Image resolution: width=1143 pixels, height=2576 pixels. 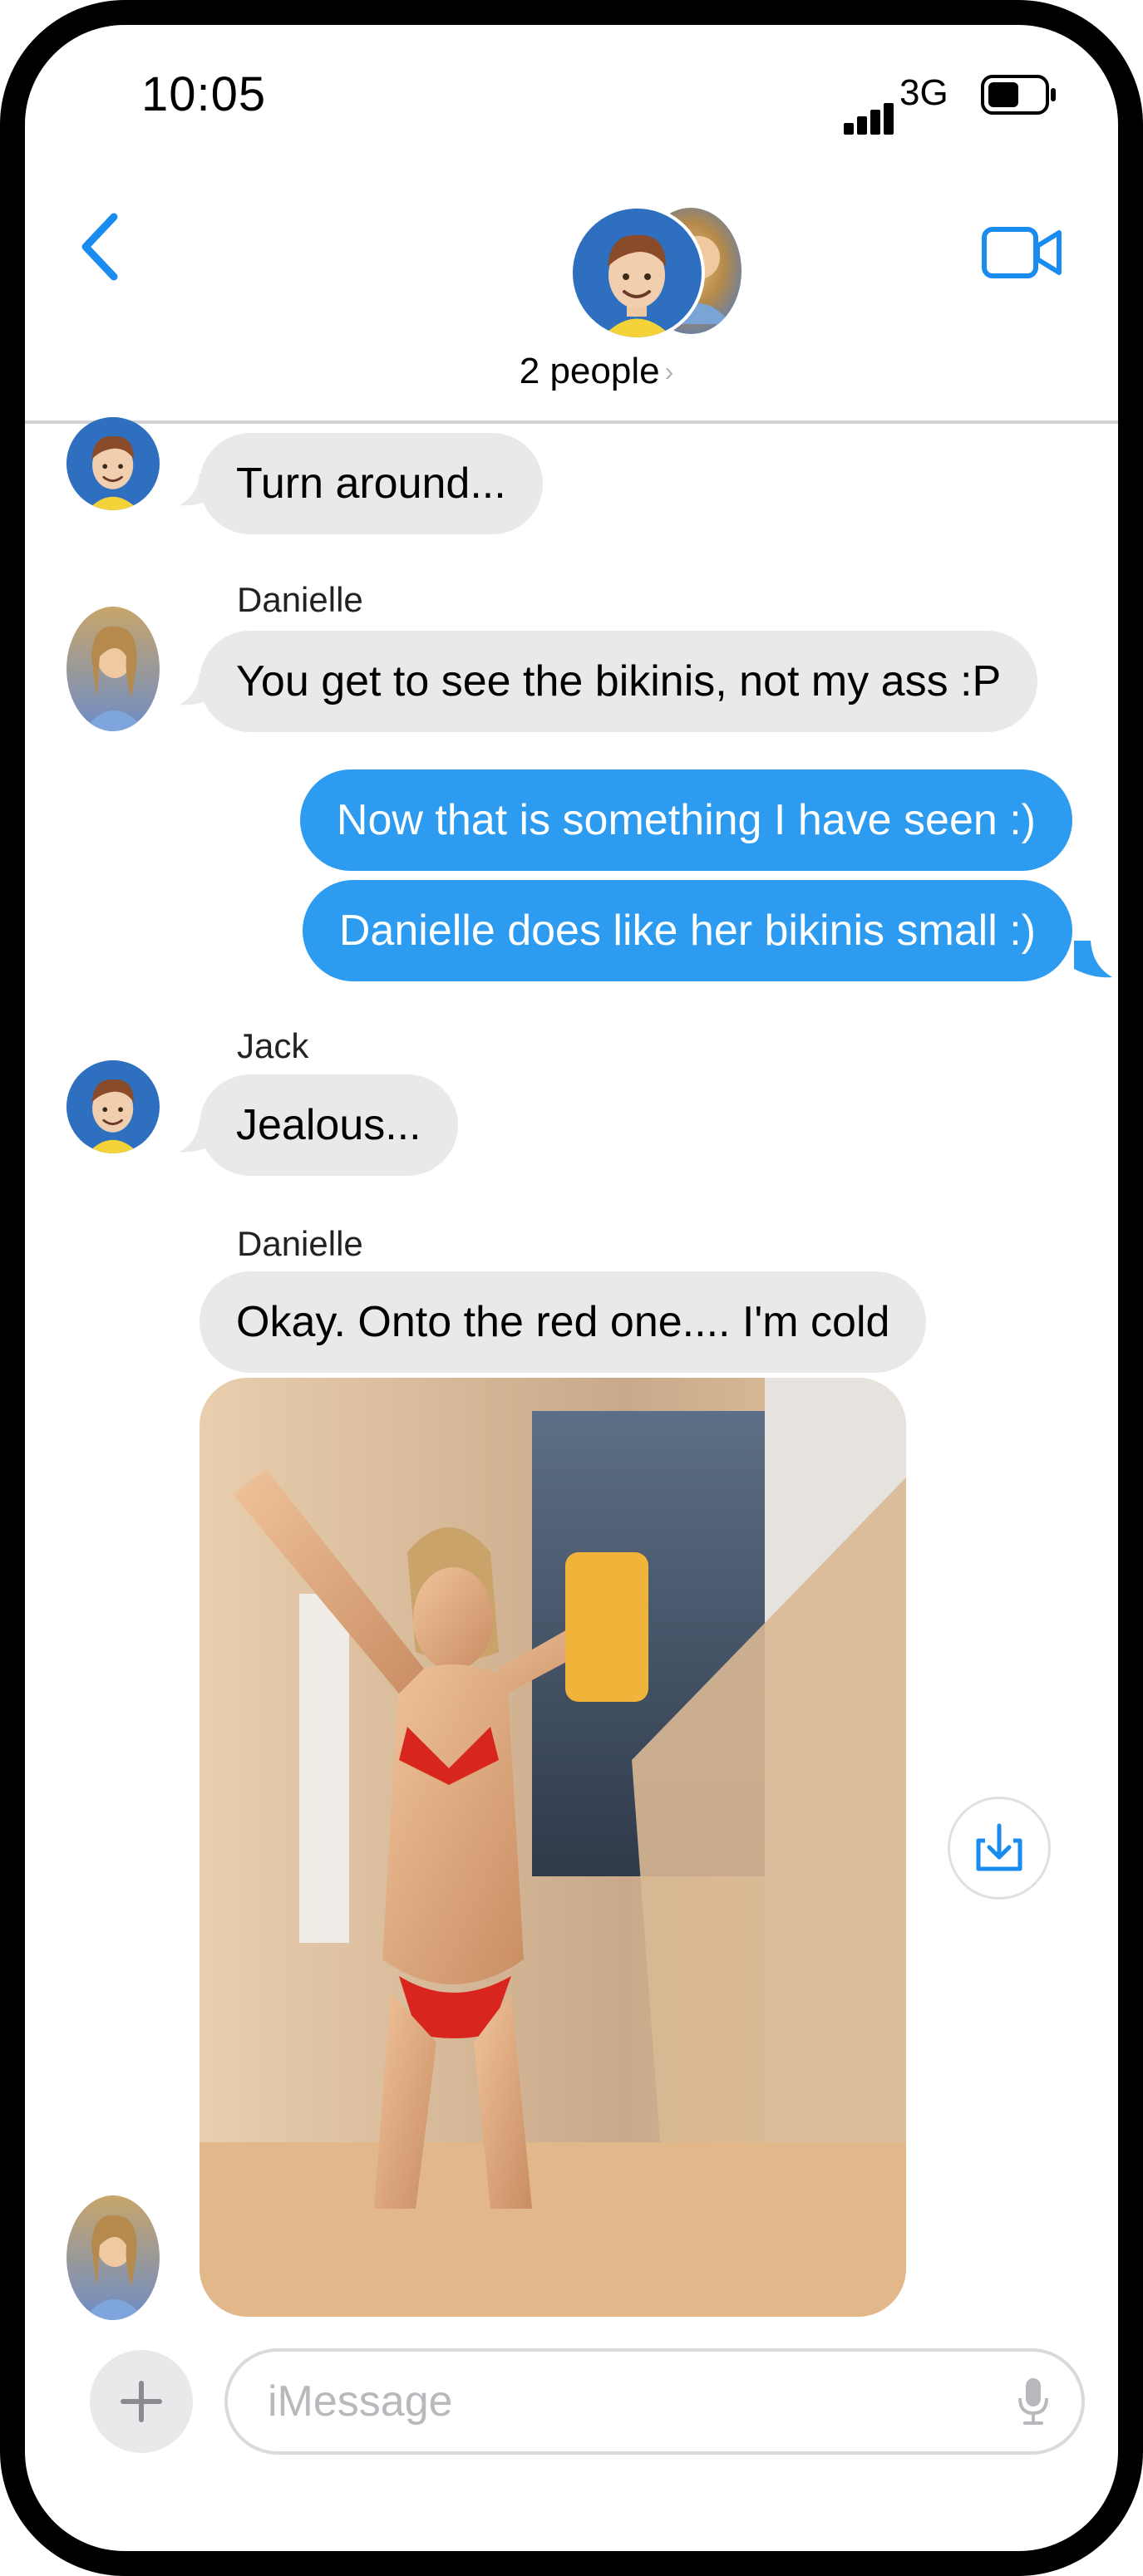 I want to click on video-camera-icon, so click(x=1022, y=252).